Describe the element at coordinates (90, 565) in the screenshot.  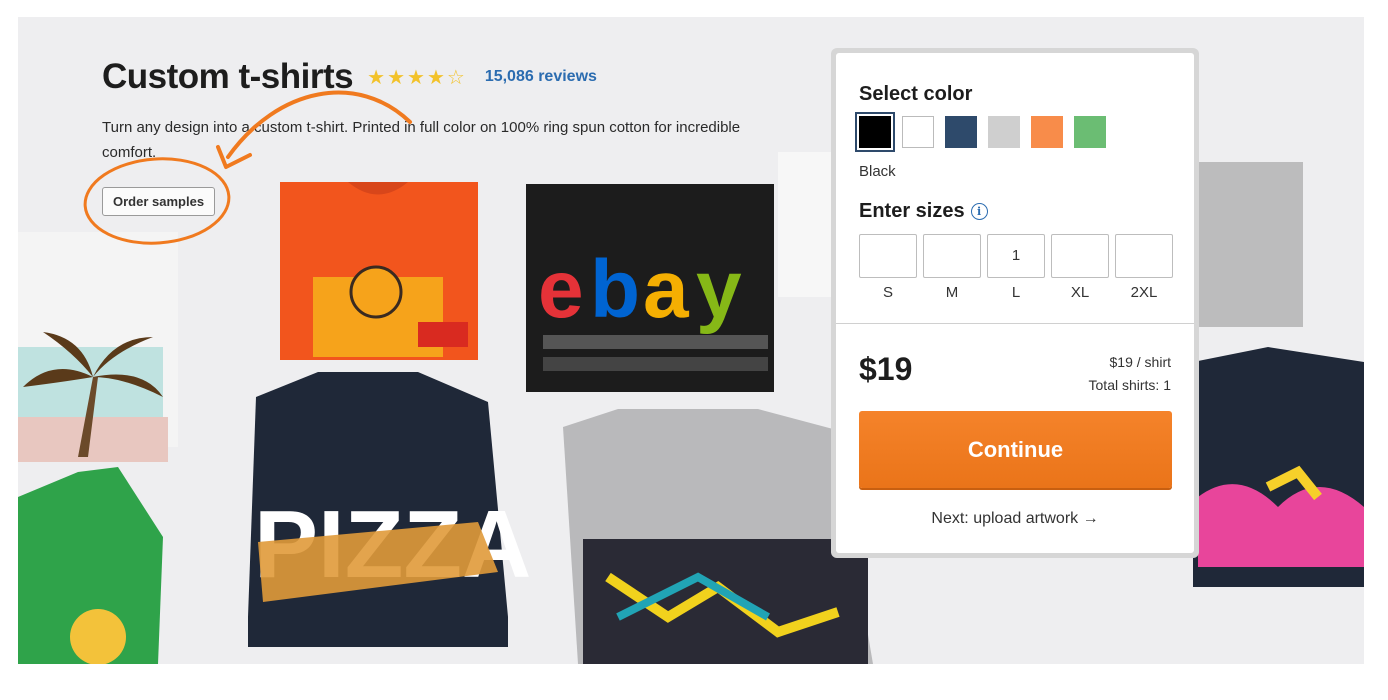
I see `green-shirt-image` at that location.